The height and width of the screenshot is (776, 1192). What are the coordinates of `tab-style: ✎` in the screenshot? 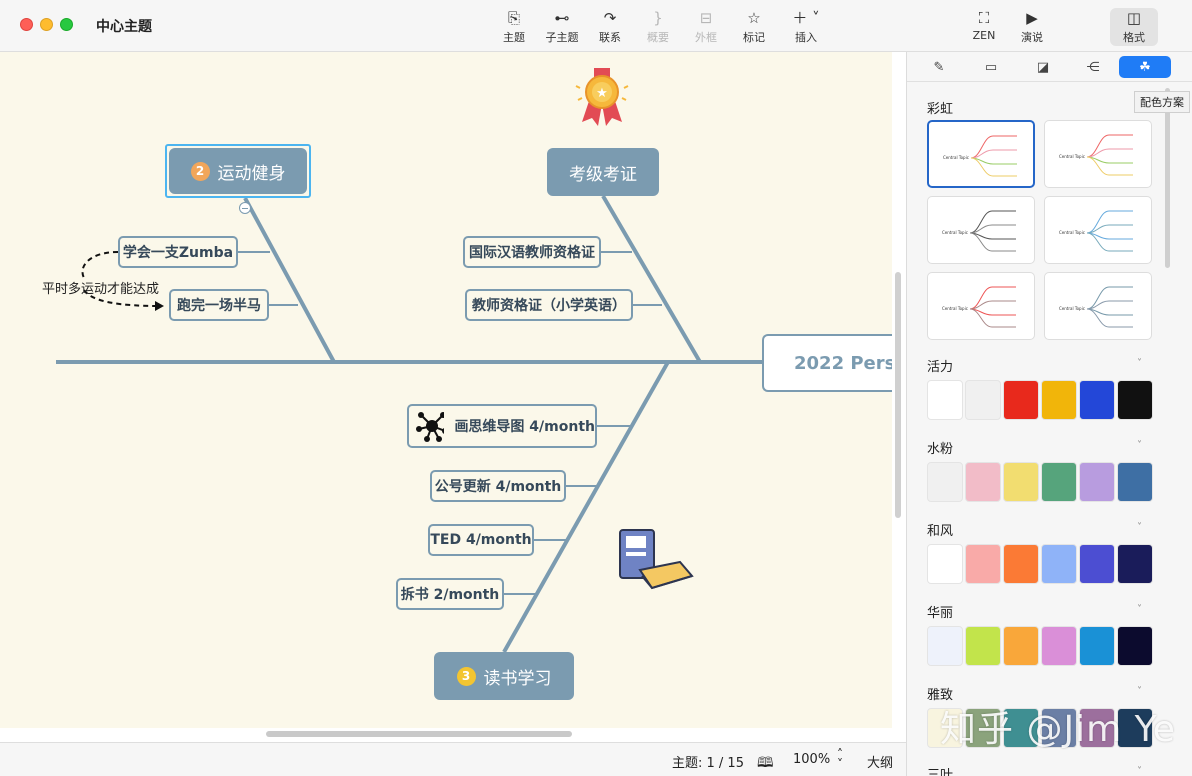 It's located at (939, 67).